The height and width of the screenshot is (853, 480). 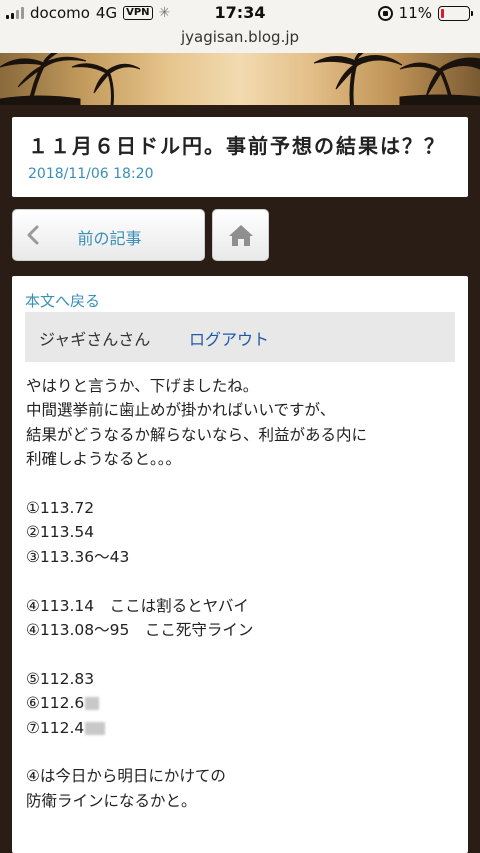 What do you see at coordinates (137, 605) in the screenshot?
I see `body-line: ④113.14 ここは割るとヤバイ` at bounding box center [137, 605].